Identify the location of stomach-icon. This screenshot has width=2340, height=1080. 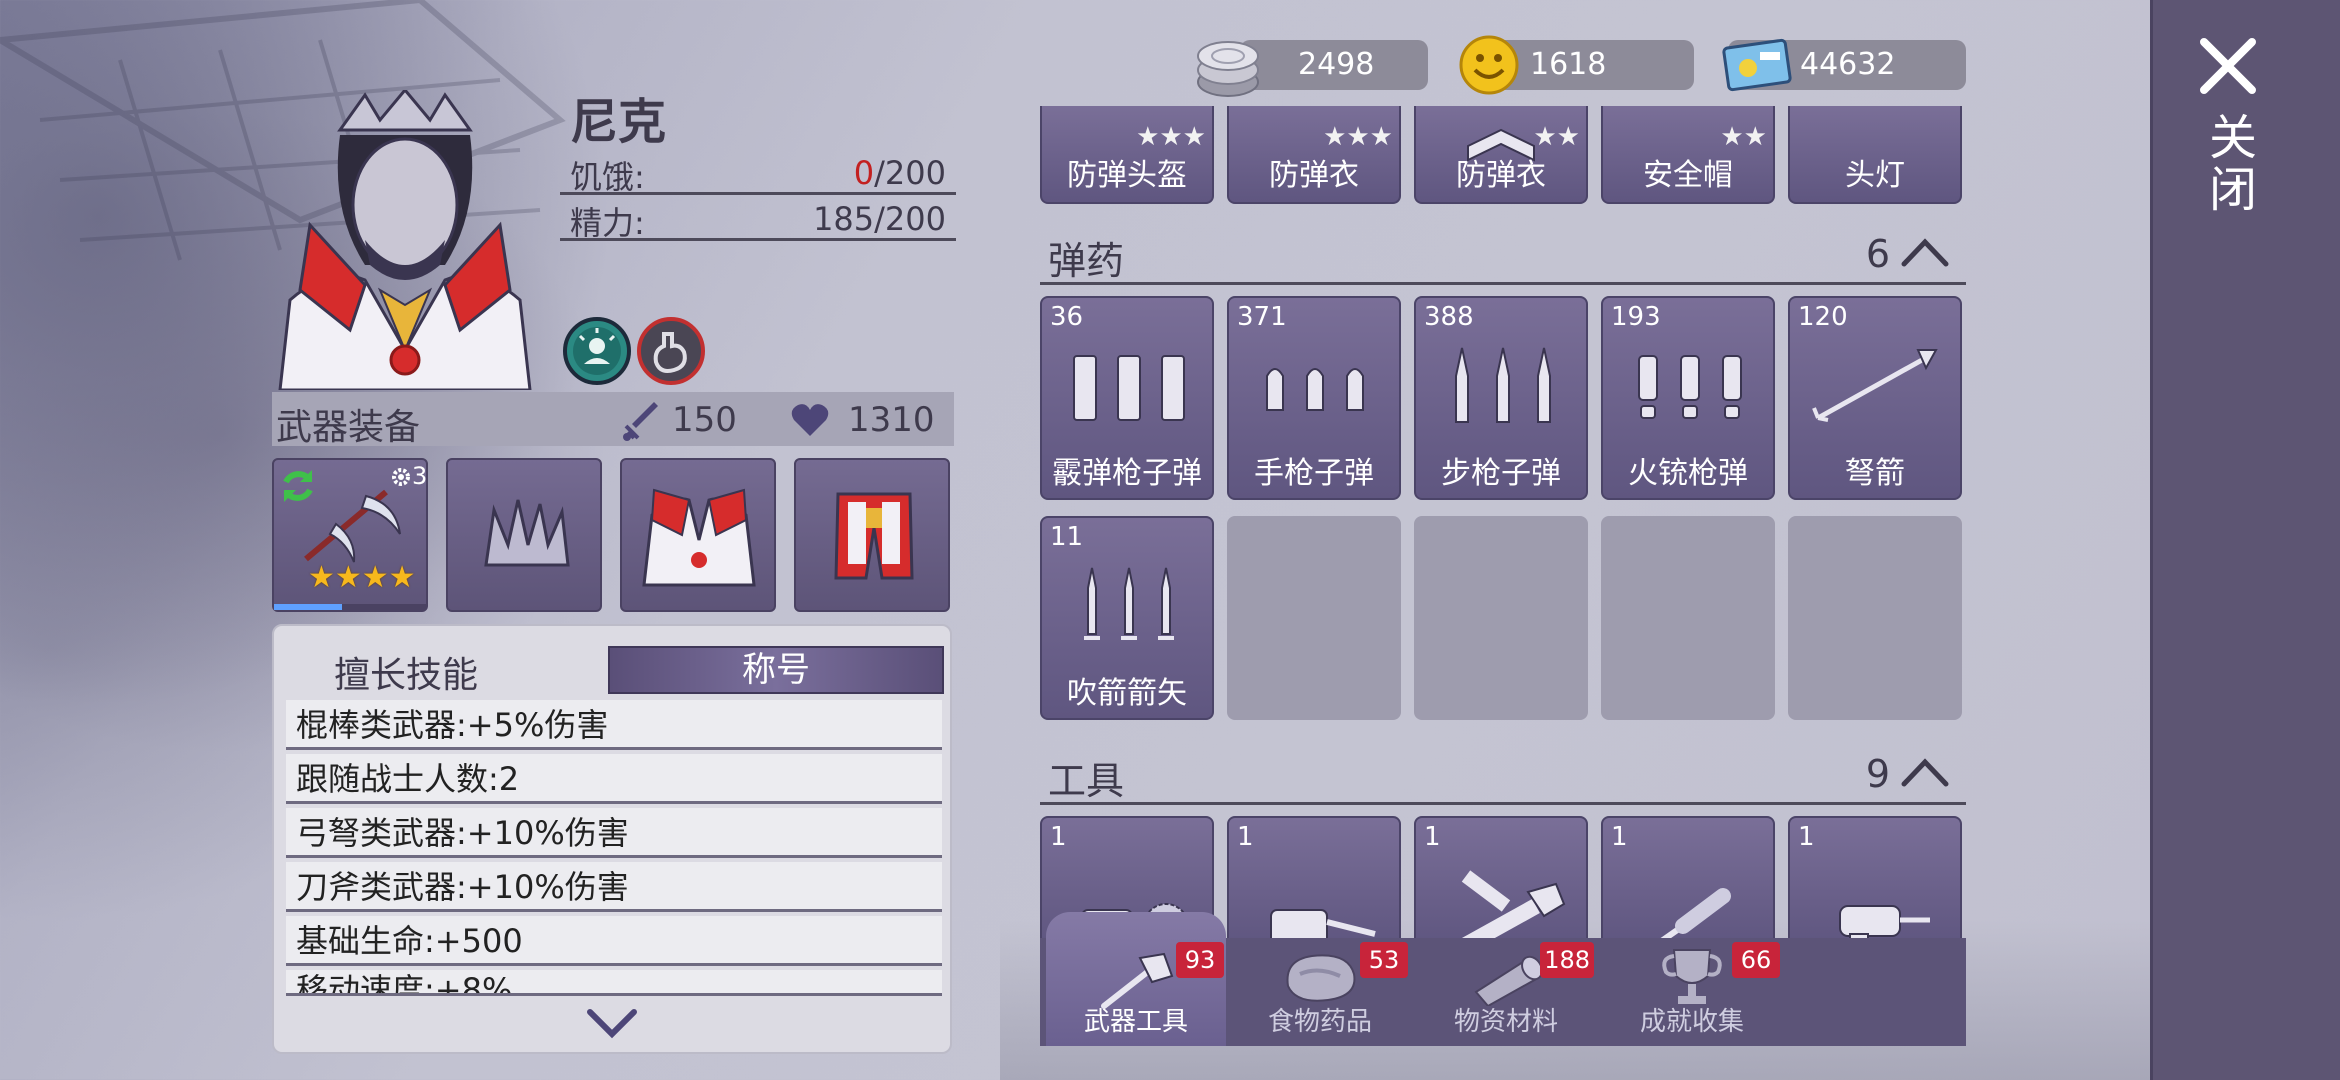
(671, 351).